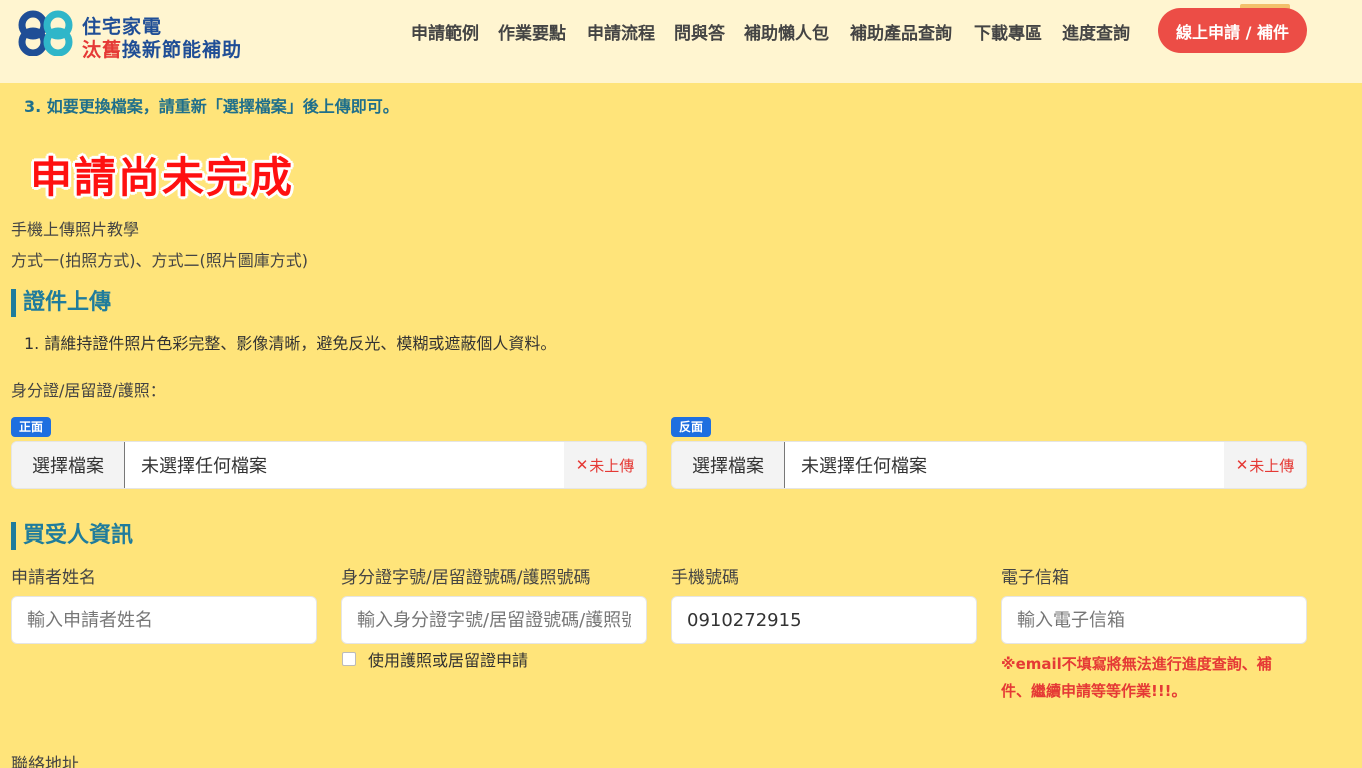 This screenshot has height=768, width=1362. Describe the element at coordinates (691, 427) in the screenshot. I see `back-badge: 反面` at that location.